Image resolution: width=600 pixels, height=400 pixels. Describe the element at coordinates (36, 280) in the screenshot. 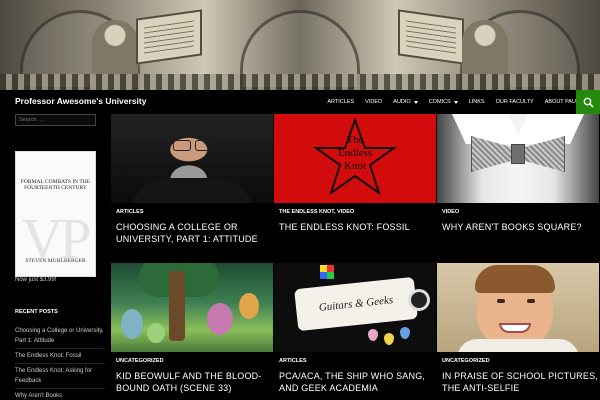

I see `book-price: Now just $3.99!` at that location.